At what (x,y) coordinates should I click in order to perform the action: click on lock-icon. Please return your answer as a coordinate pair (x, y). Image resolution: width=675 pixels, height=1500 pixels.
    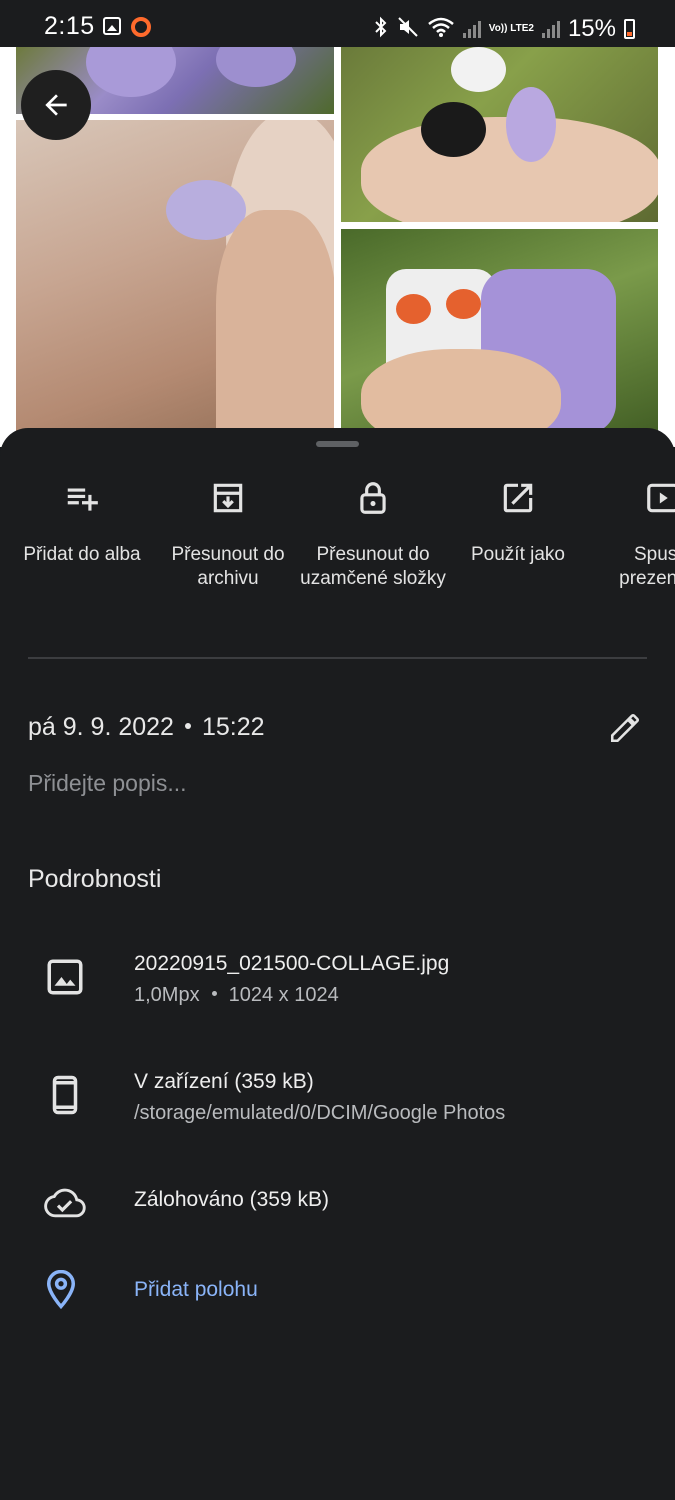
    Looking at the image, I should click on (373, 498).